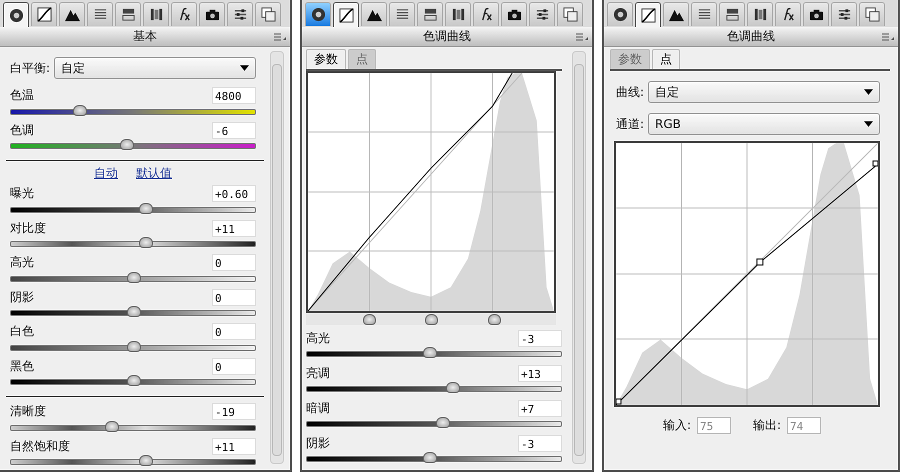  Describe the element at coordinates (40, 446) in the screenshot. I see `slider-label: 自然饱和度` at that location.